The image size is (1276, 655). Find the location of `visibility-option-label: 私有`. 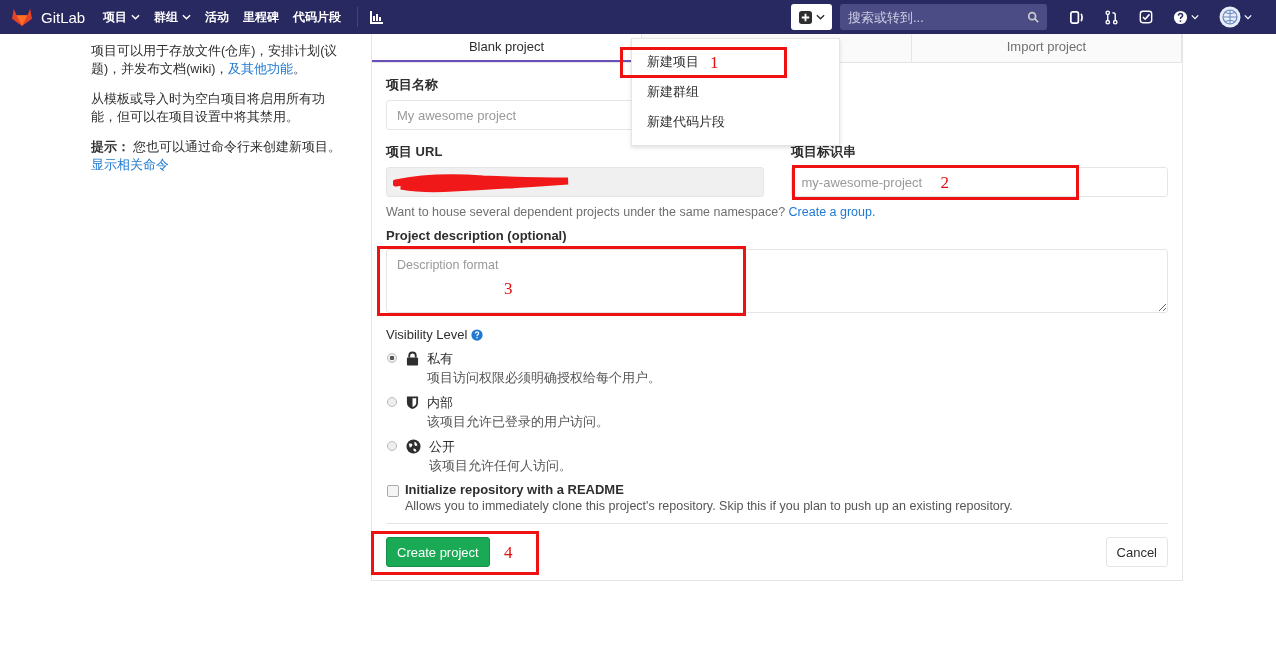

visibility-option-label: 私有 is located at coordinates (440, 359).